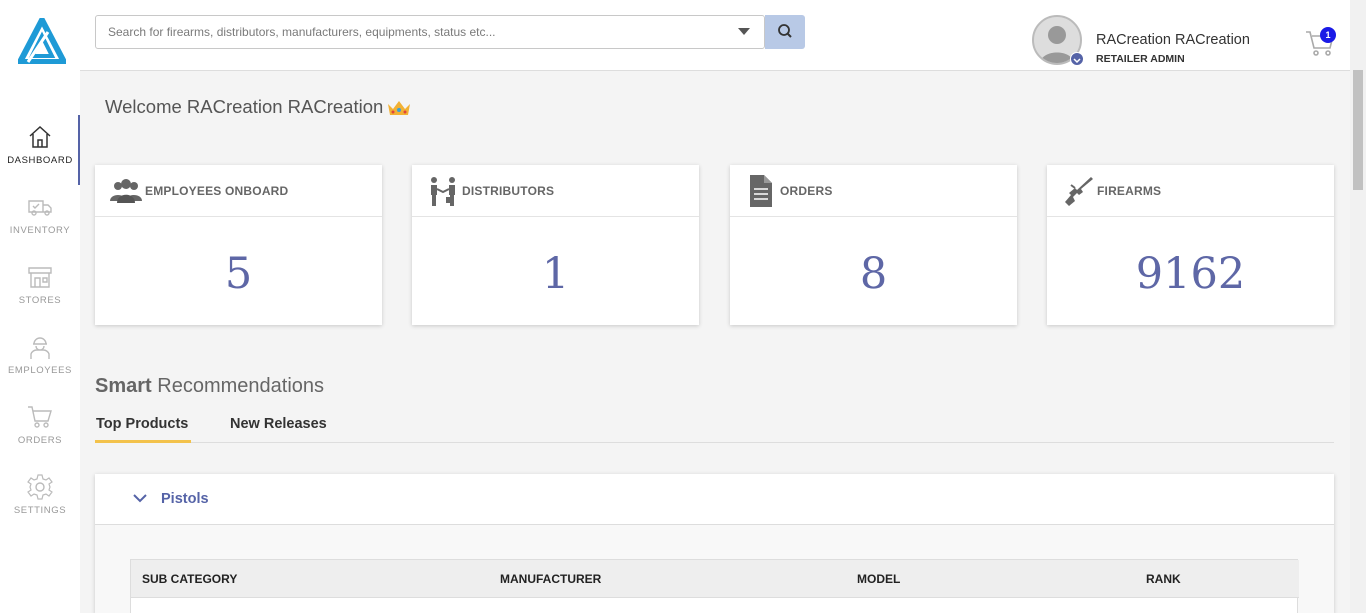  I want to click on recommendations-table: SUB CATEGORY MANUFACTURER MODEL RANK, so click(714, 586).